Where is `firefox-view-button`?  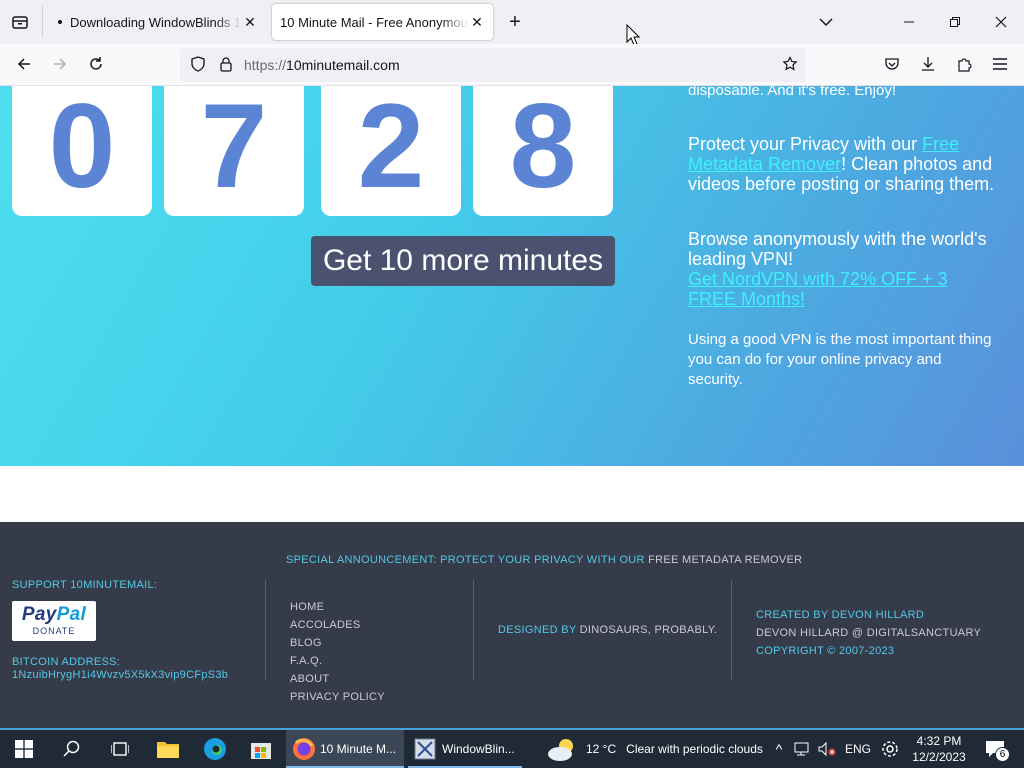
firefox-view-button is located at coordinates (20, 22).